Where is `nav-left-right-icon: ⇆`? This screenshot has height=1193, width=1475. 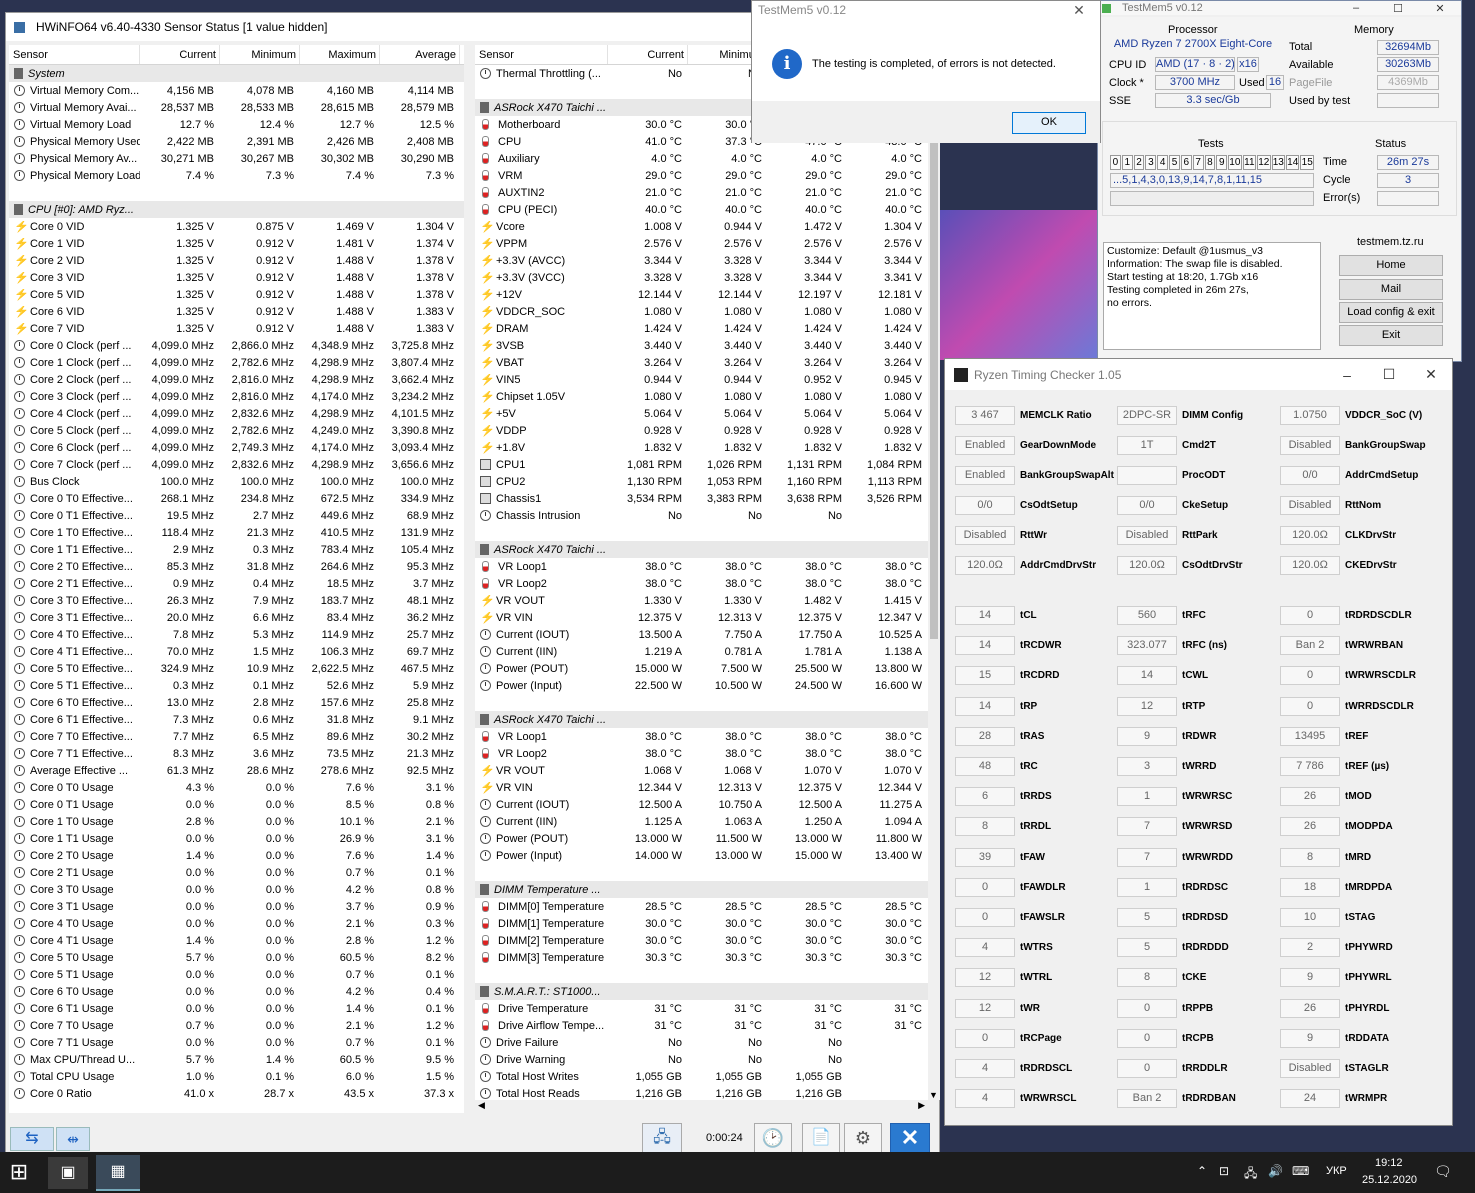
nav-left-right-icon: ⇆ is located at coordinates (32, 1139).